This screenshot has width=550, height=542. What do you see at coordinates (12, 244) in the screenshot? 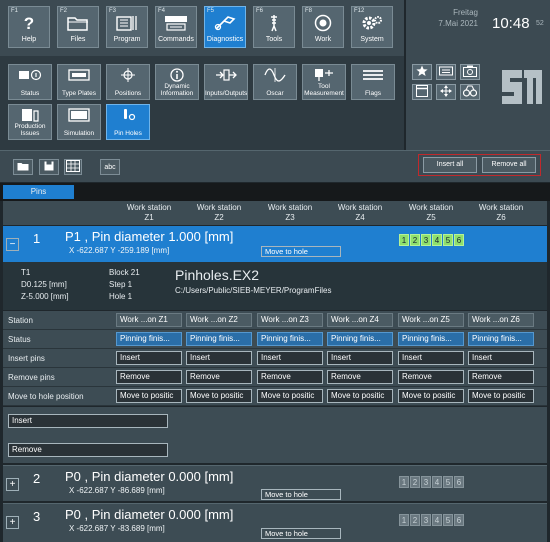
I see `collapse-button: −` at bounding box center [12, 244].